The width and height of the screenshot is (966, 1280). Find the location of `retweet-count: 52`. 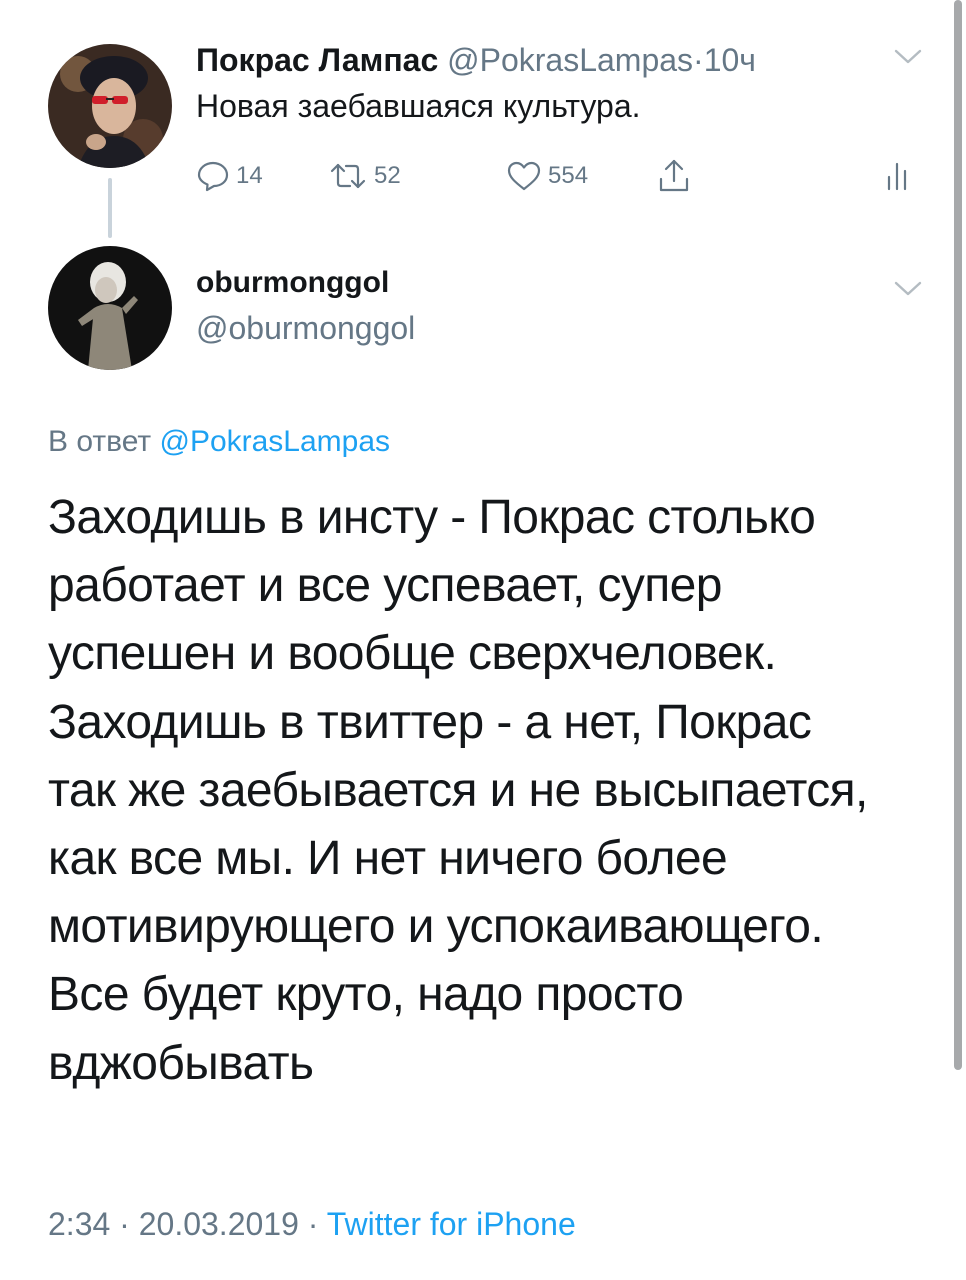

retweet-count: 52 is located at coordinates (387, 175).